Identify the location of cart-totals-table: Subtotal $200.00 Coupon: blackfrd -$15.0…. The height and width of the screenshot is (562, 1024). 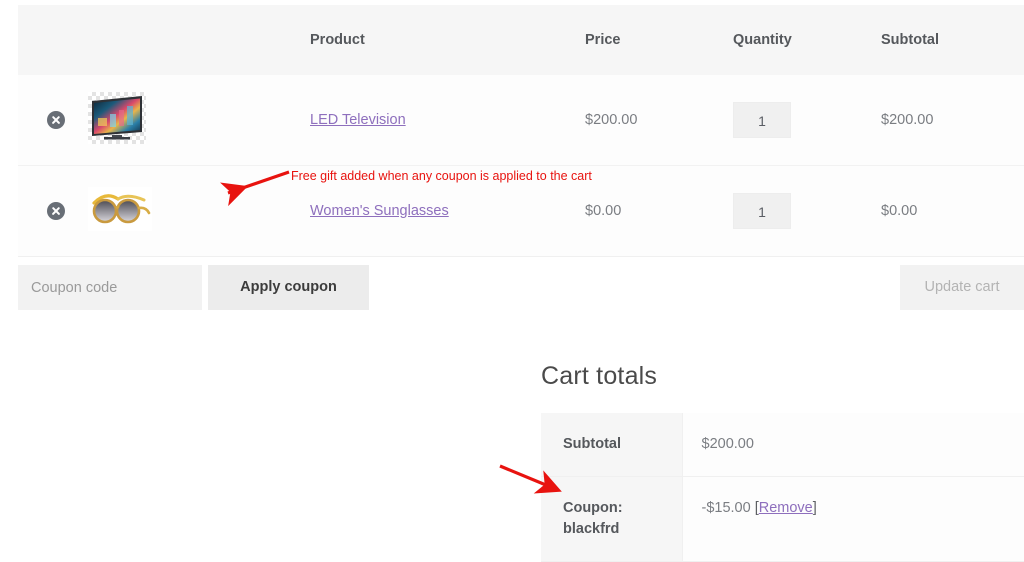
(782, 487).